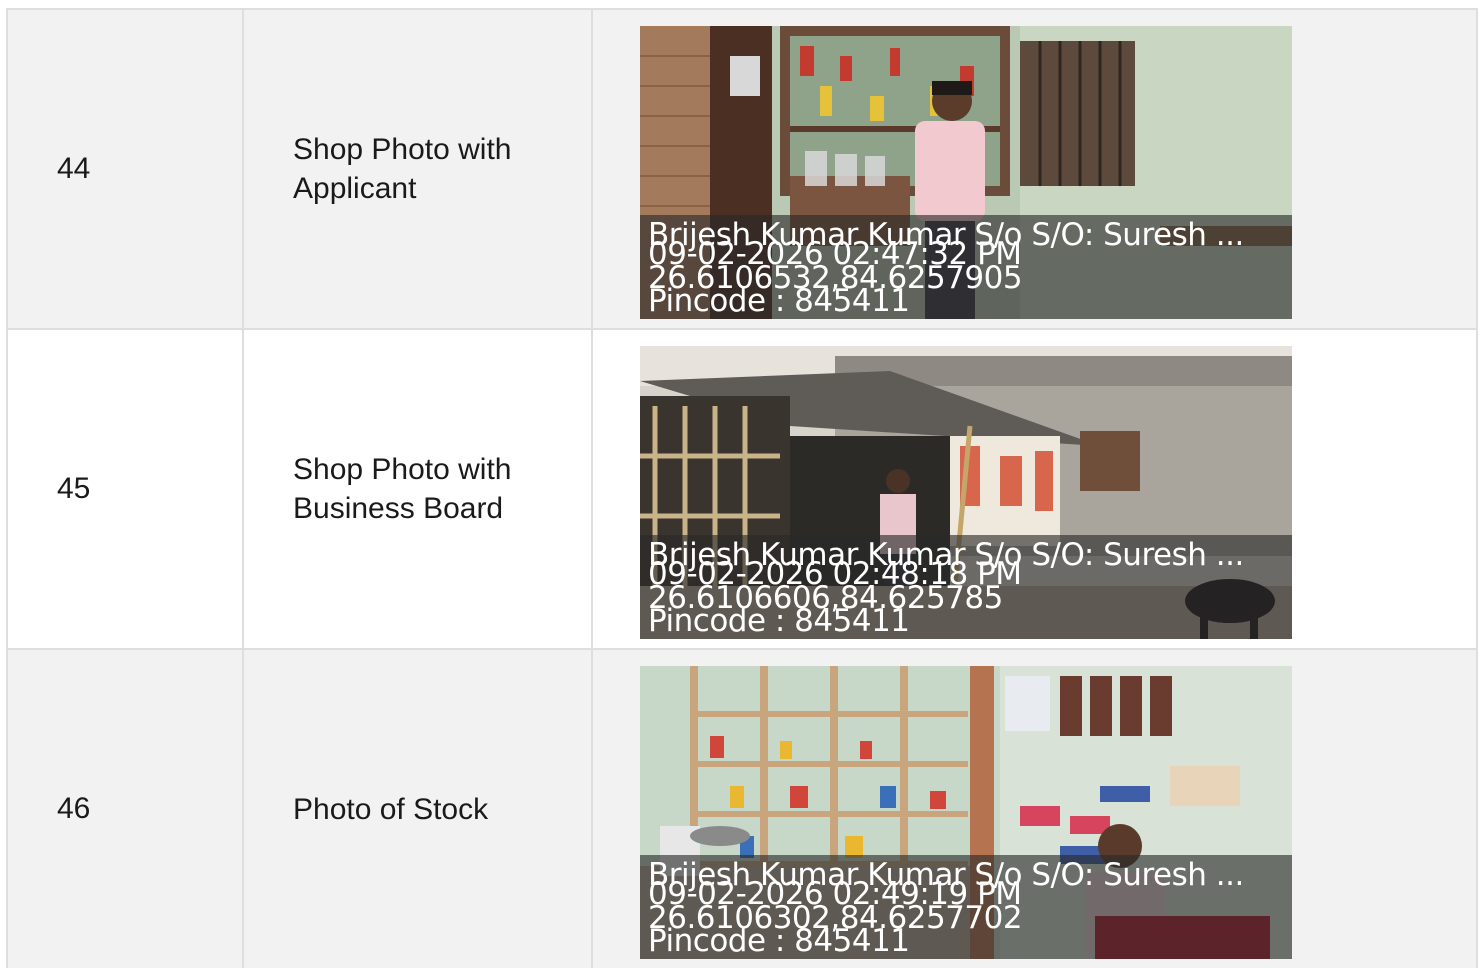  Describe the element at coordinates (418, 169) in the screenshot. I see `row-label: Shop Photo with Applicant` at that location.